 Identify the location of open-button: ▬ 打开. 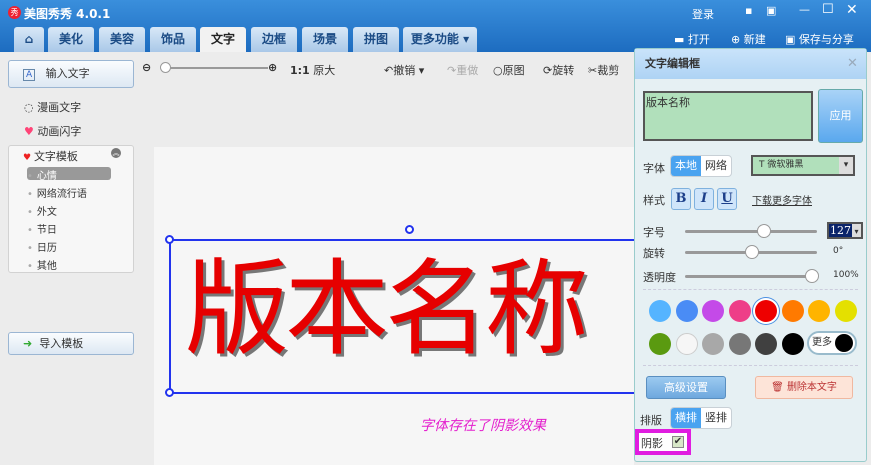
(692, 39).